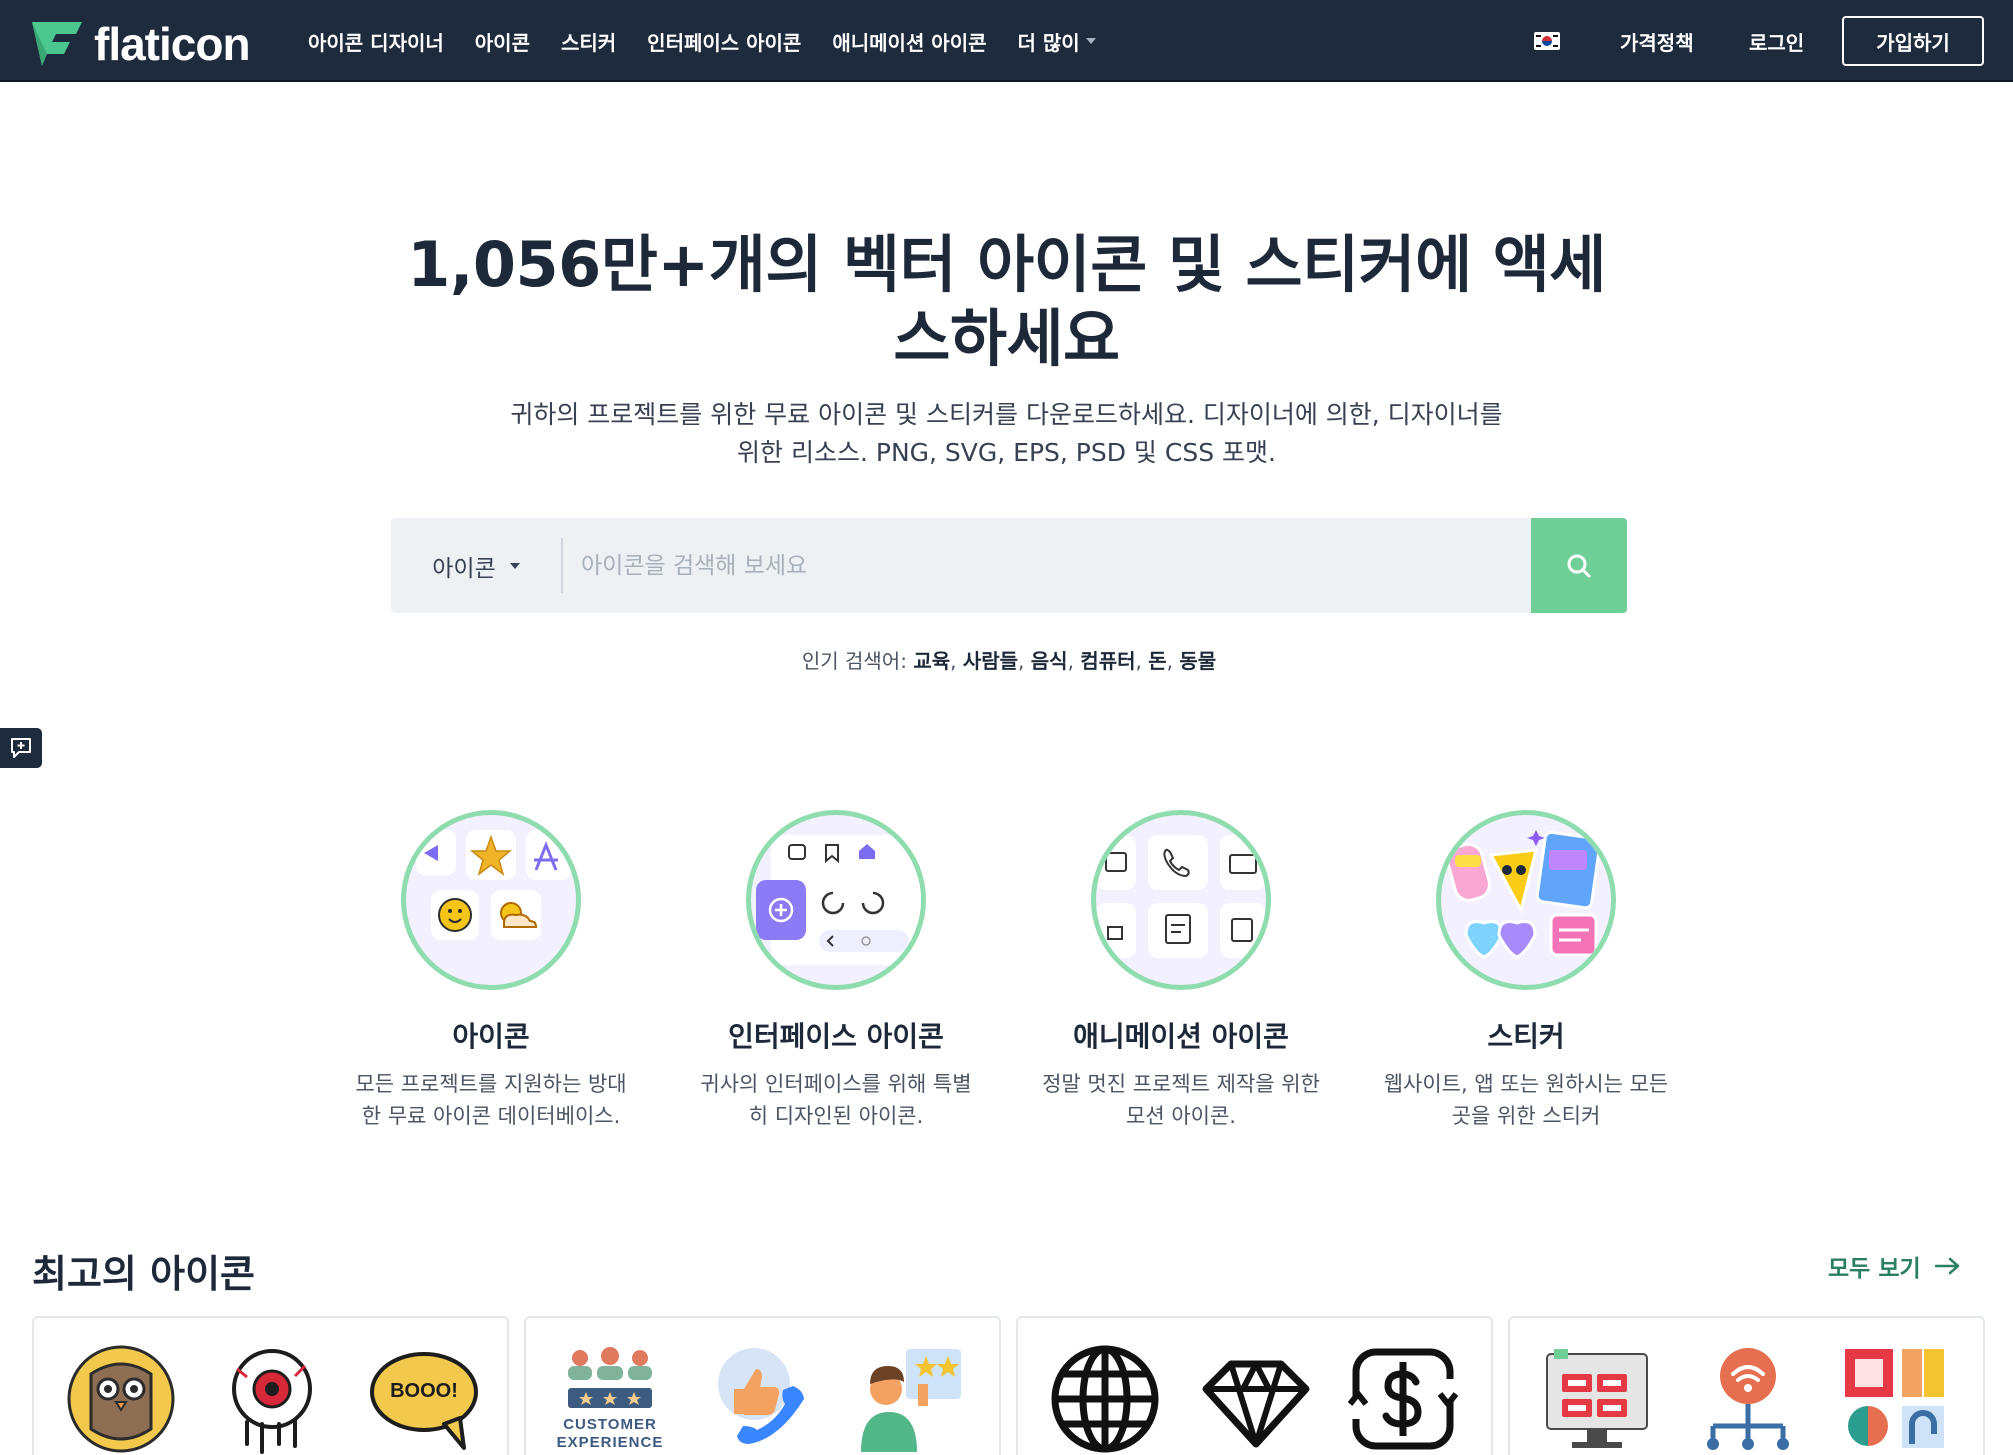 This screenshot has height=1455, width=2013. What do you see at coordinates (172, 44) in the screenshot?
I see `logo-text: flaticon` at bounding box center [172, 44].